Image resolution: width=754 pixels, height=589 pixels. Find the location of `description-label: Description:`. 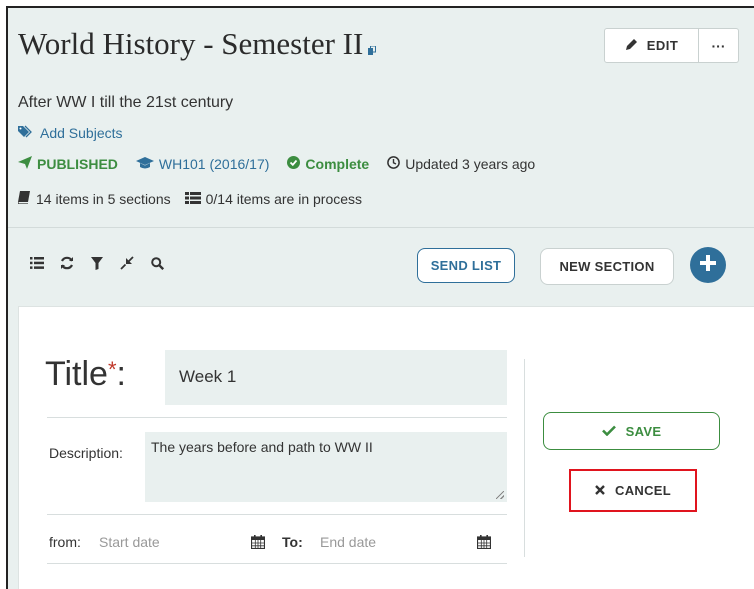

description-label: Description: is located at coordinates (86, 453).